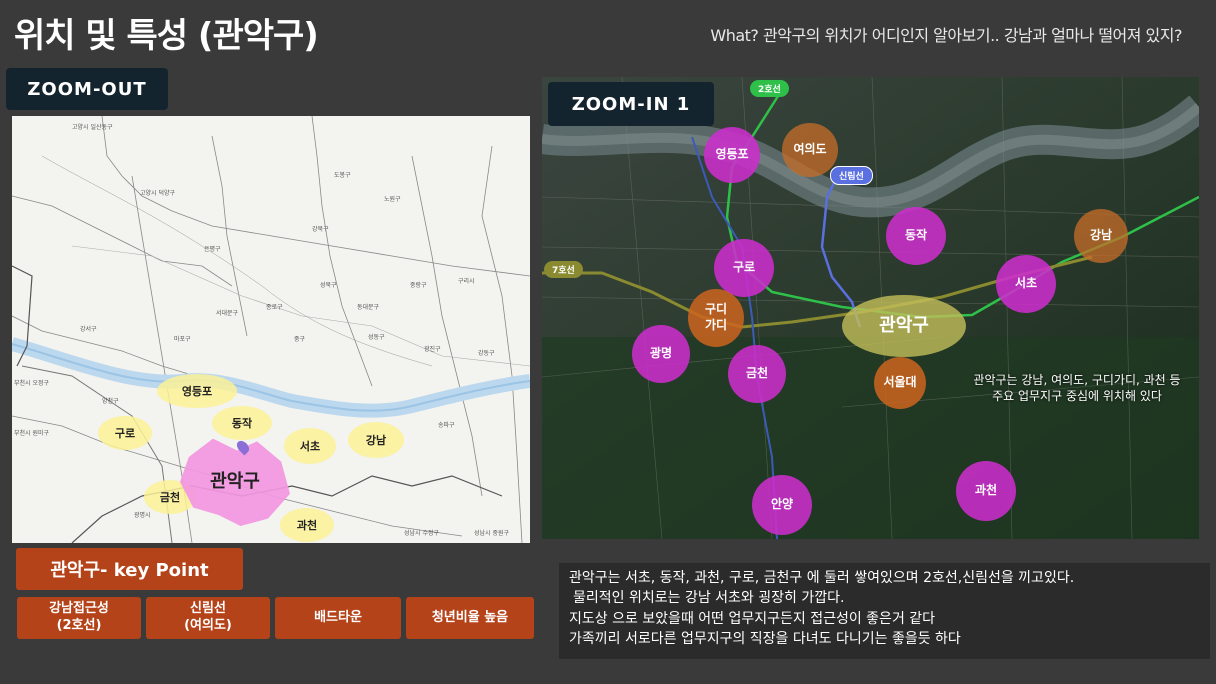 The height and width of the screenshot is (684, 1216). I want to click on district-label: 부천시 오정구, so click(32, 383).